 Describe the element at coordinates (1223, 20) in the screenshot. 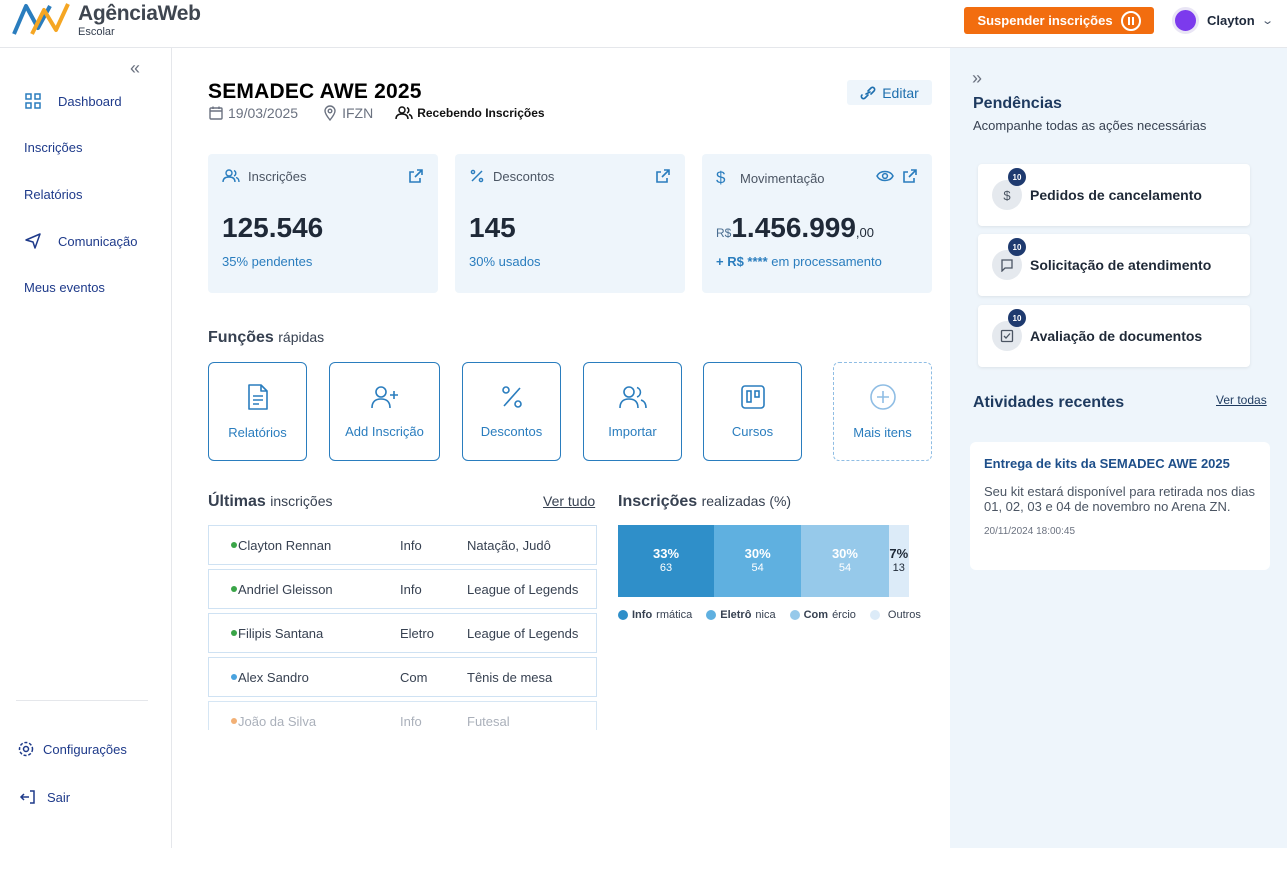

I see `user-menu: Clayton ⌄` at that location.